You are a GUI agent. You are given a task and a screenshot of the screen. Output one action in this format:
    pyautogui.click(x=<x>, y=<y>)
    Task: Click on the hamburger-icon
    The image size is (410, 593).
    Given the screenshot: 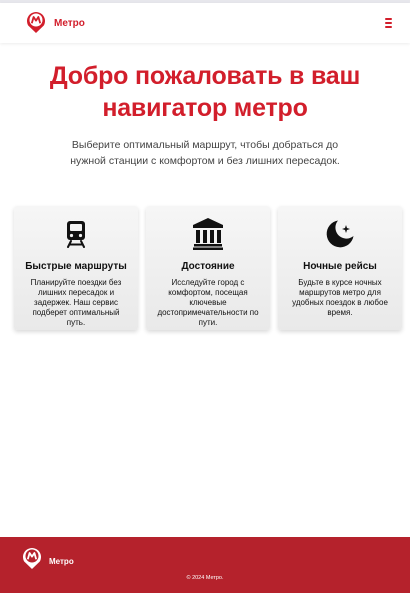 What is the action you would take?
    pyautogui.click(x=389, y=23)
    